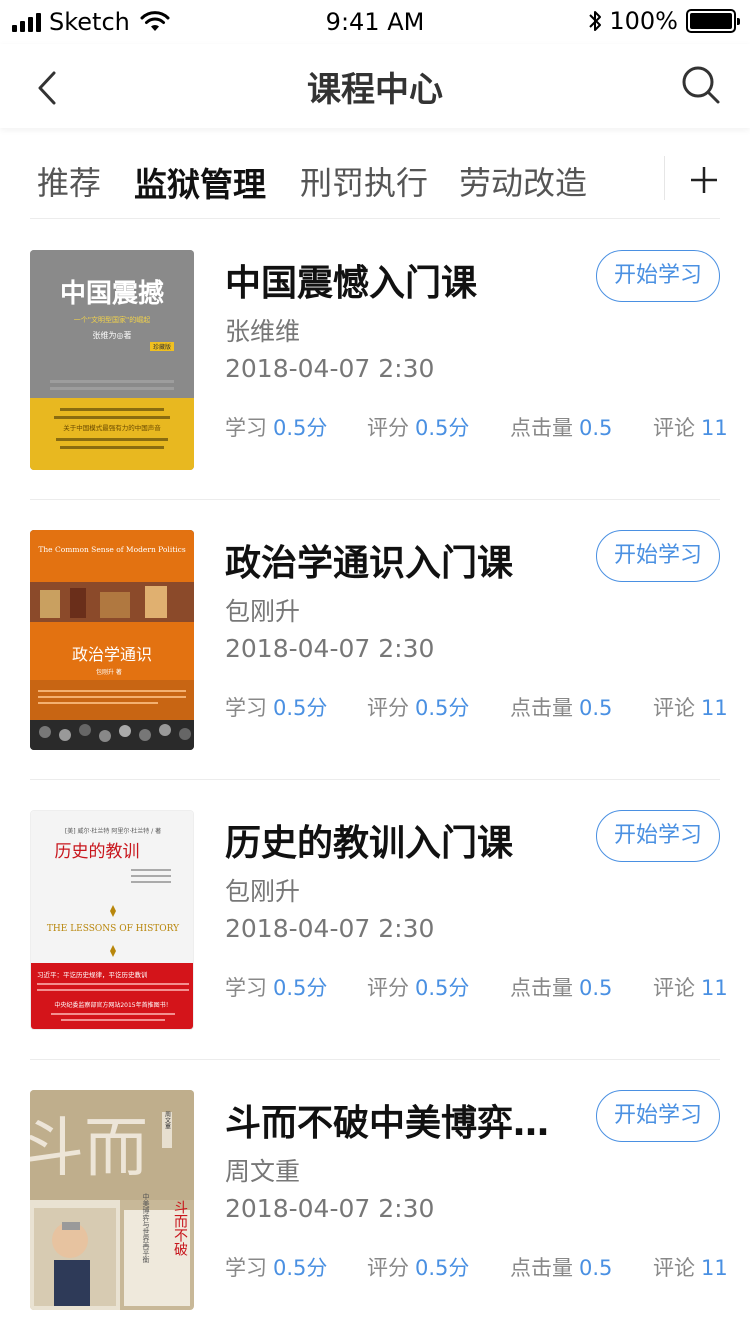 This screenshot has height=1340, width=750. What do you see at coordinates (375, 218) in the screenshot?
I see `tabs-divider` at bounding box center [375, 218].